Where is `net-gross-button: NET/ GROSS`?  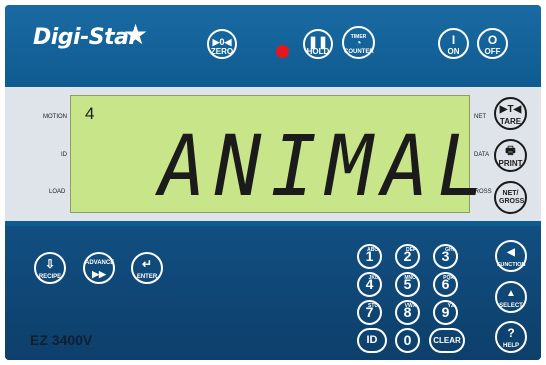
net-gross-button: NET/ GROSS is located at coordinates (510, 197).